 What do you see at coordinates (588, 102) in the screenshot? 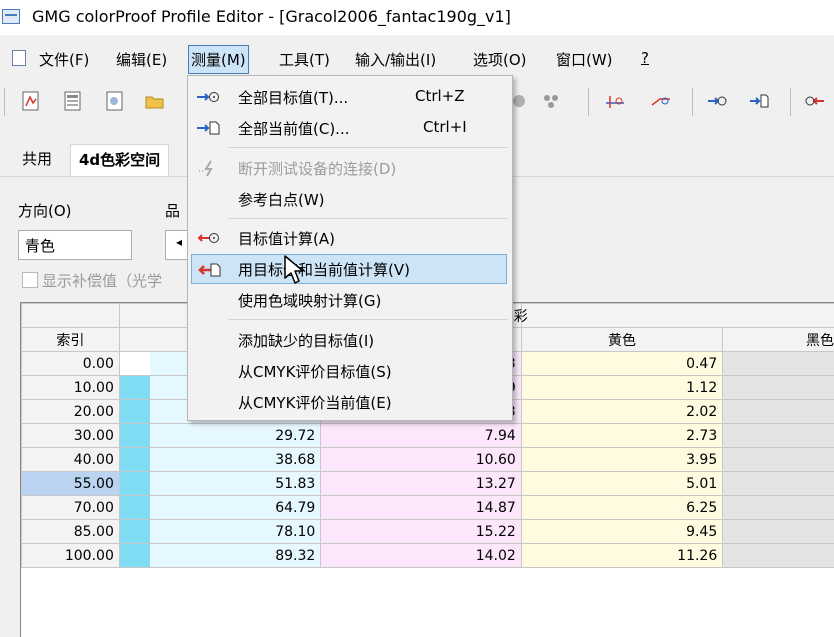
I see `toolbar-separator` at bounding box center [588, 102].